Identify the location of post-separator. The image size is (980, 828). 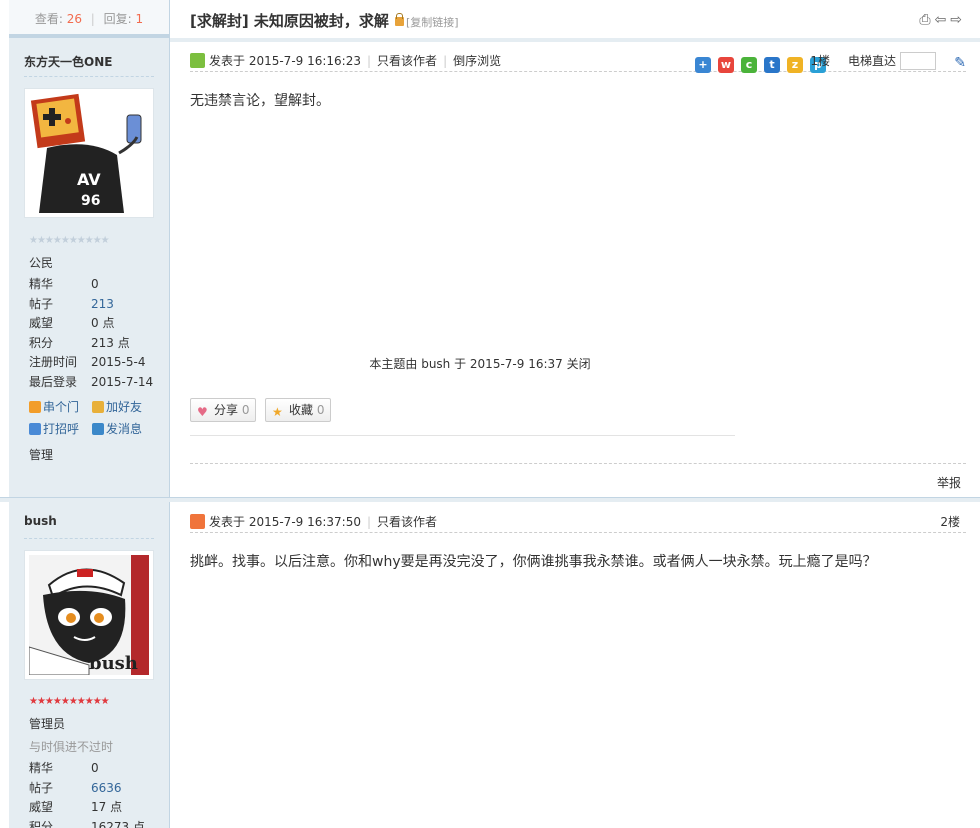
(490, 499).